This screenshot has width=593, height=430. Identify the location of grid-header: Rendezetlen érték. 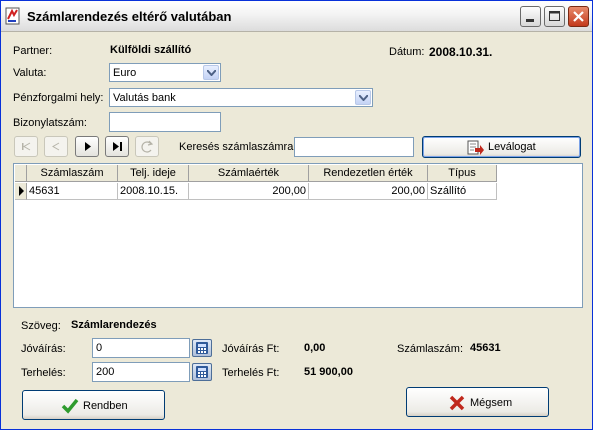
(368, 173).